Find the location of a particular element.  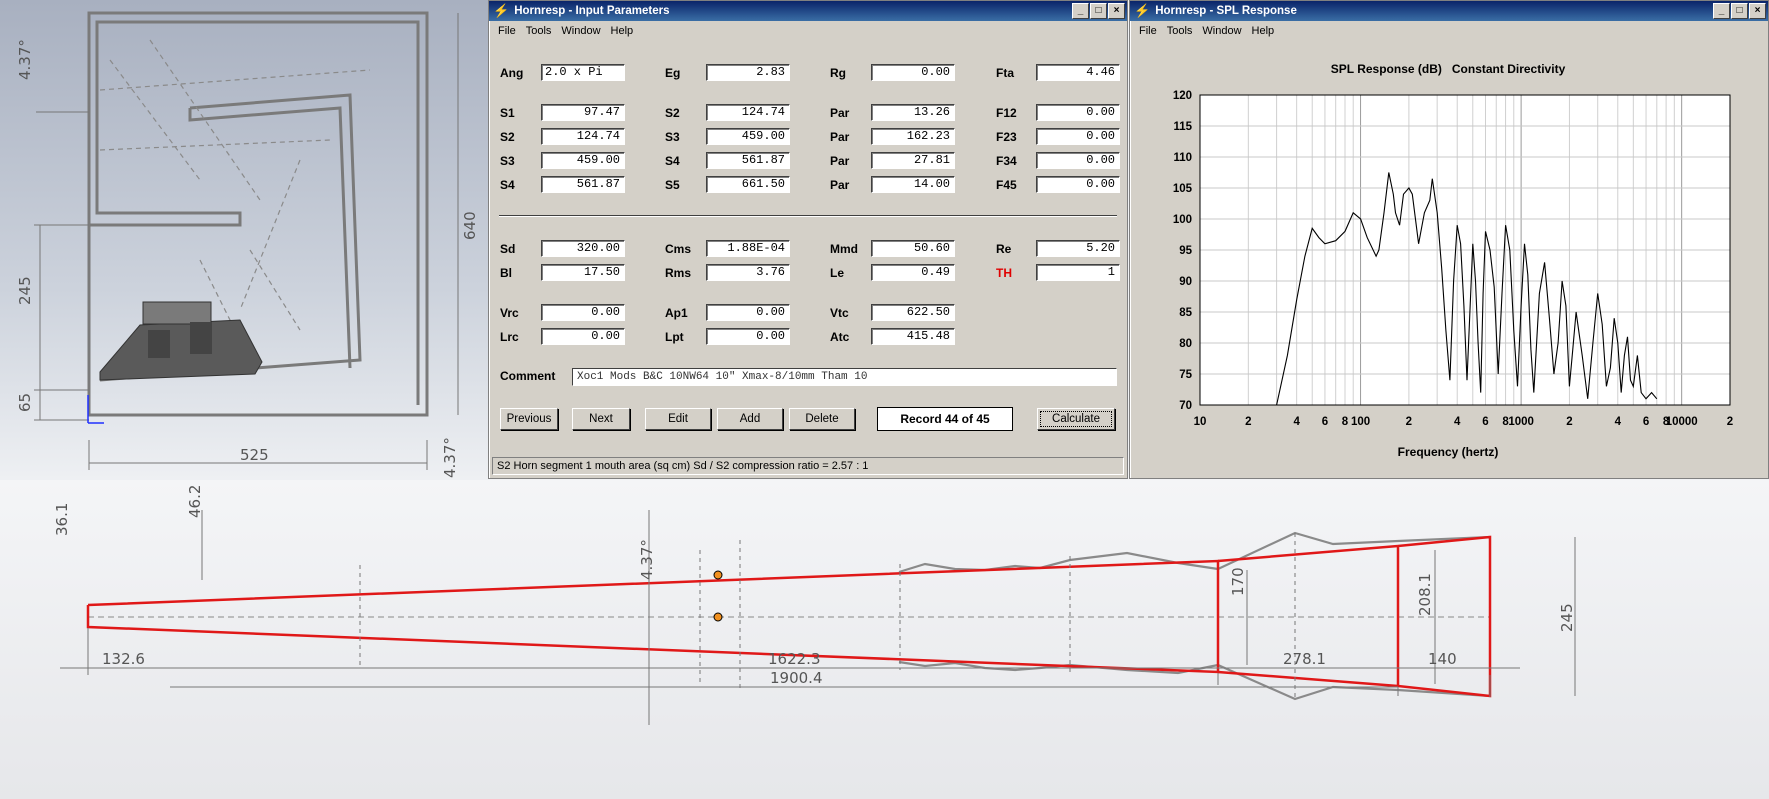

x-tick-label: 8 is located at coordinates (1345, 422).